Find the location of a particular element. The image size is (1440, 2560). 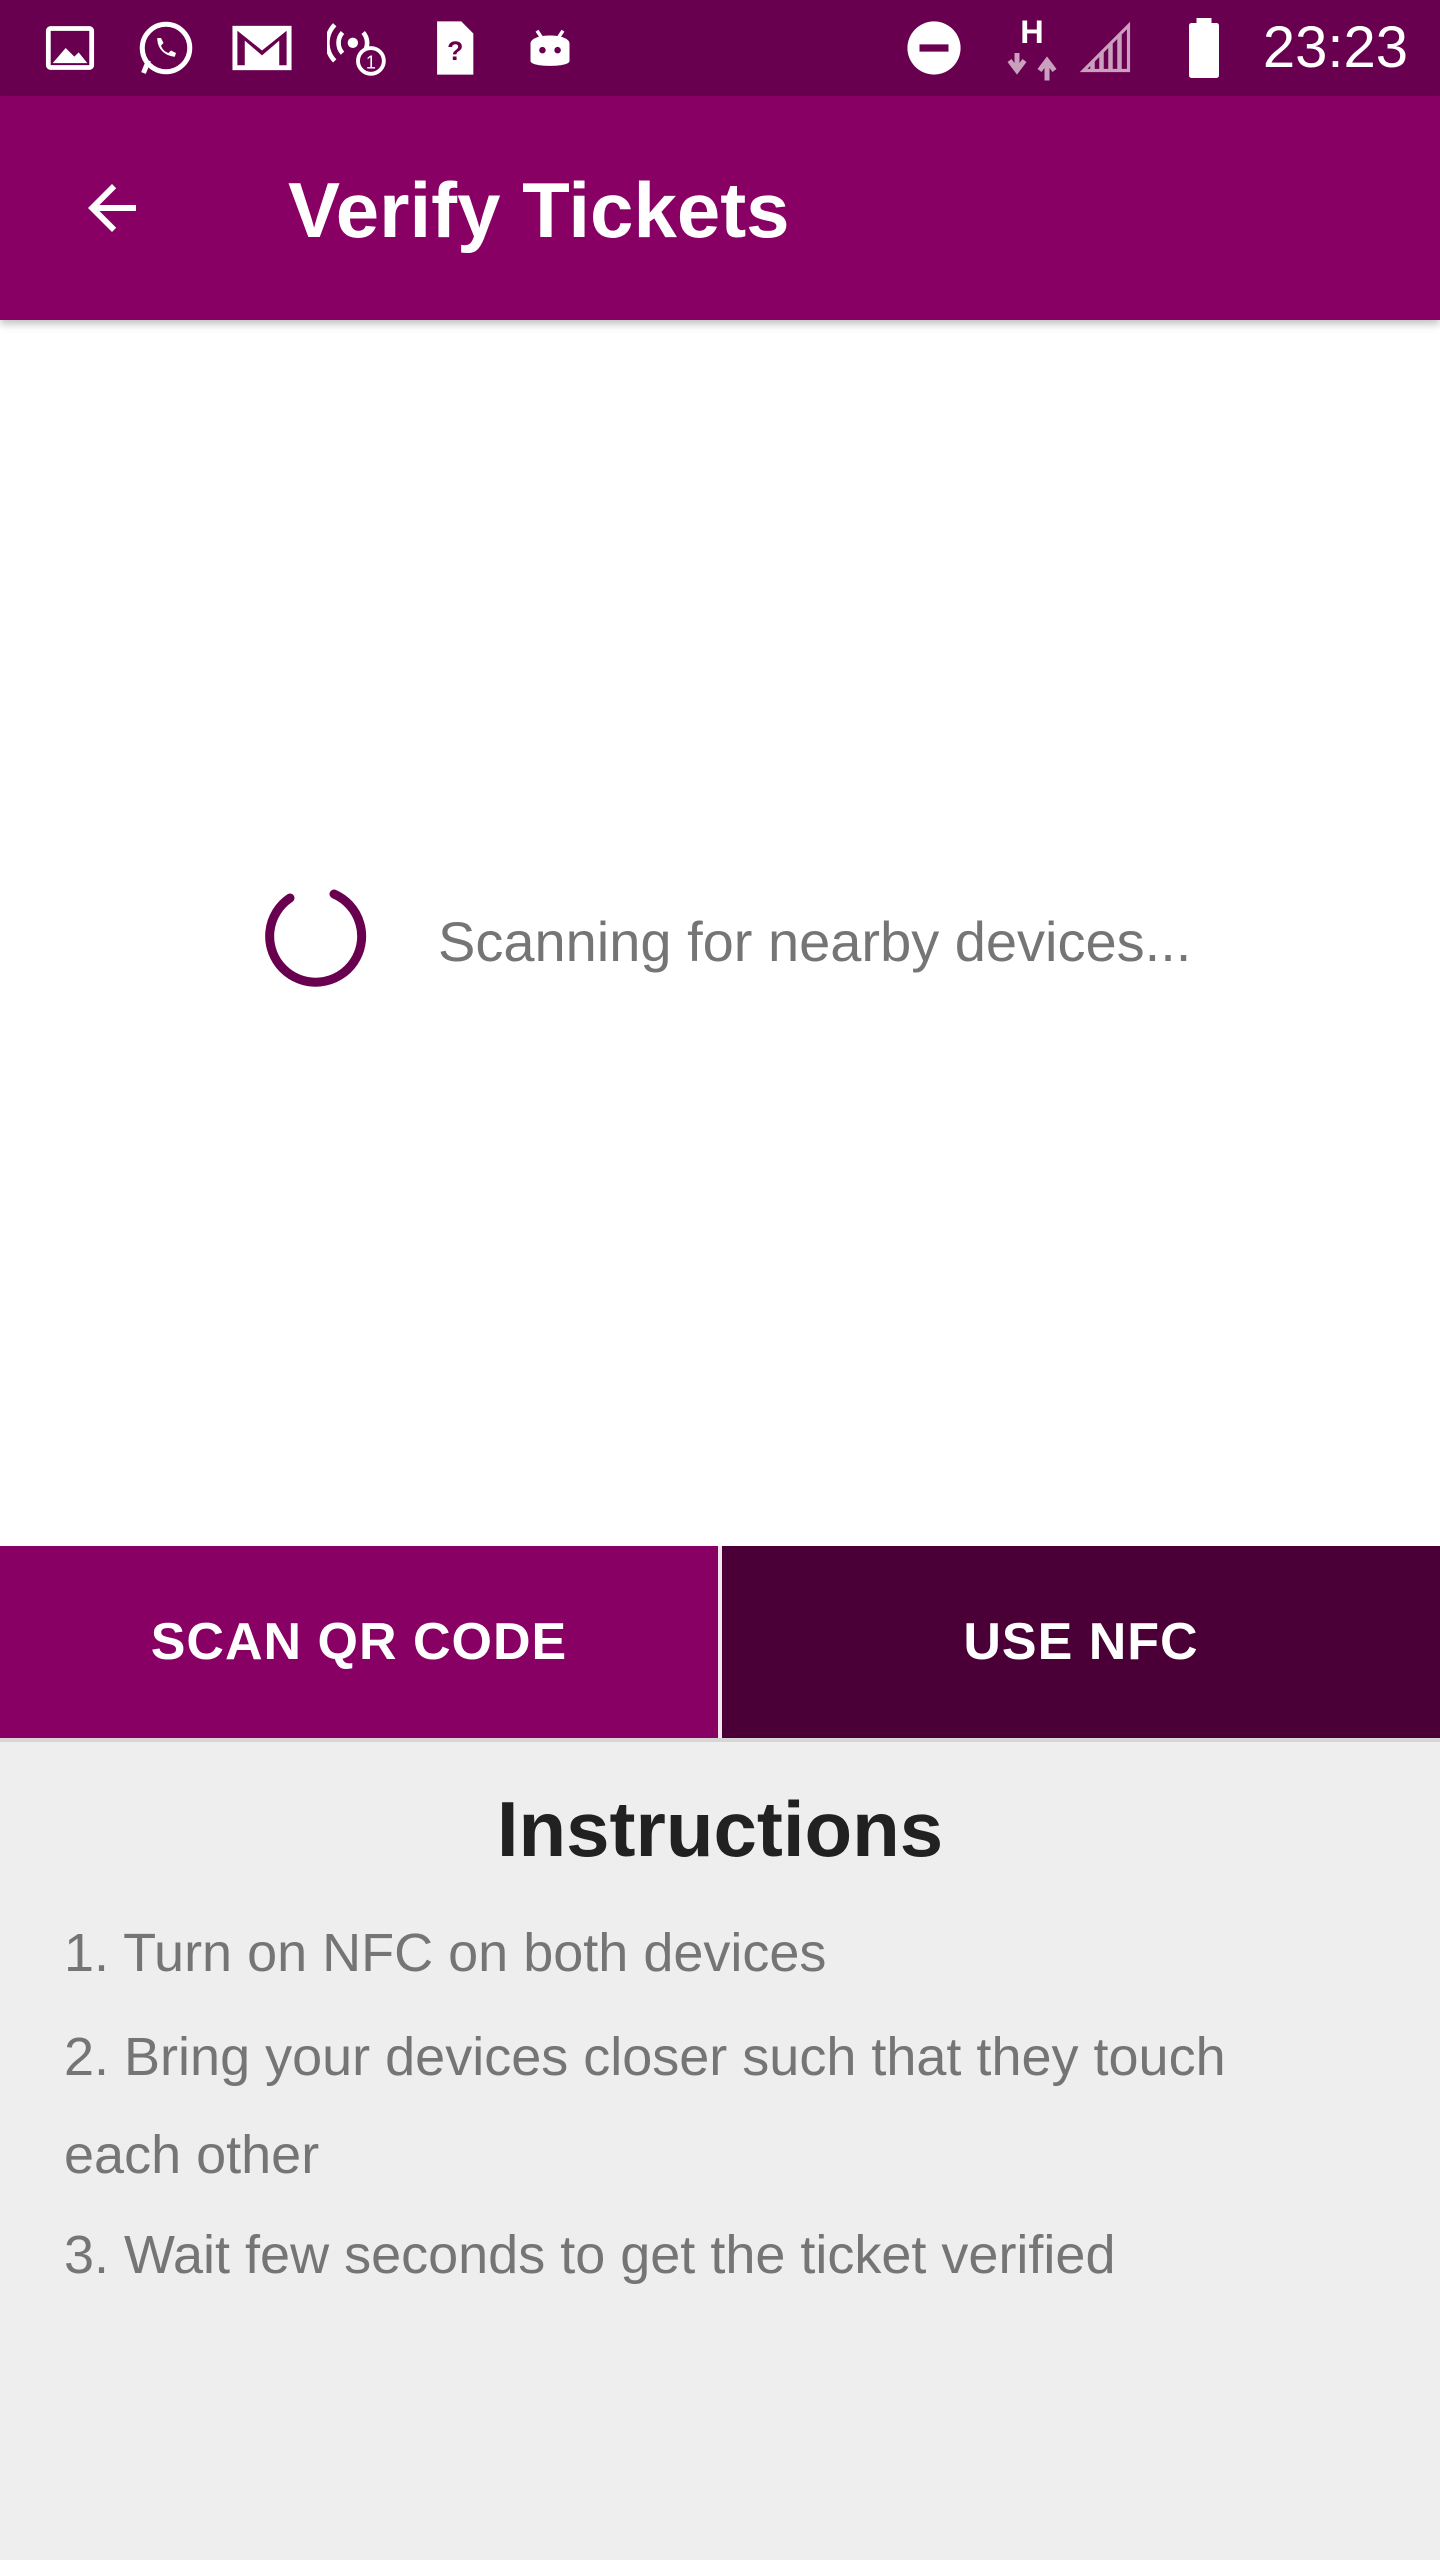

status-time: 23:23 is located at coordinates (1335, 47).